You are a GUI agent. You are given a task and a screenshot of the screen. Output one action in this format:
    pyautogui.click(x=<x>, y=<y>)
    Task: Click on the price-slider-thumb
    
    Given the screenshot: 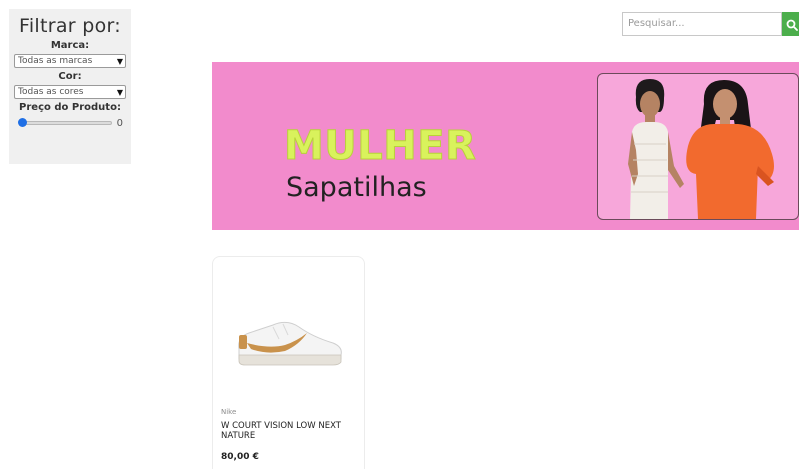 What is the action you would take?
    pyautogui.click(x=22, y=122)
    